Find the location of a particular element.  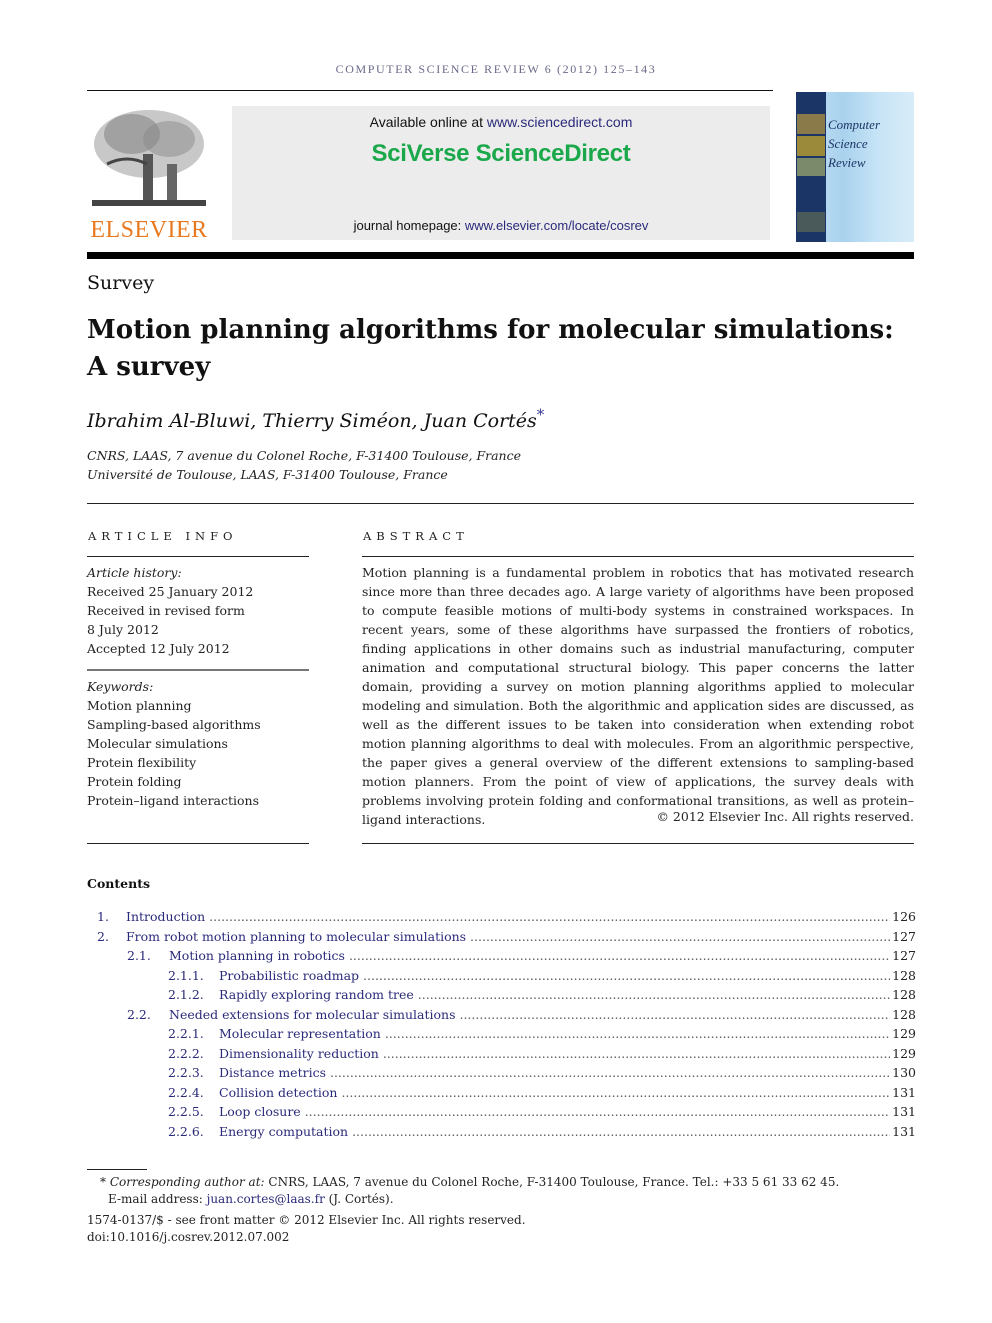

elsevier-wordmark: ELSEVIER is located at coordinates (149, 230).